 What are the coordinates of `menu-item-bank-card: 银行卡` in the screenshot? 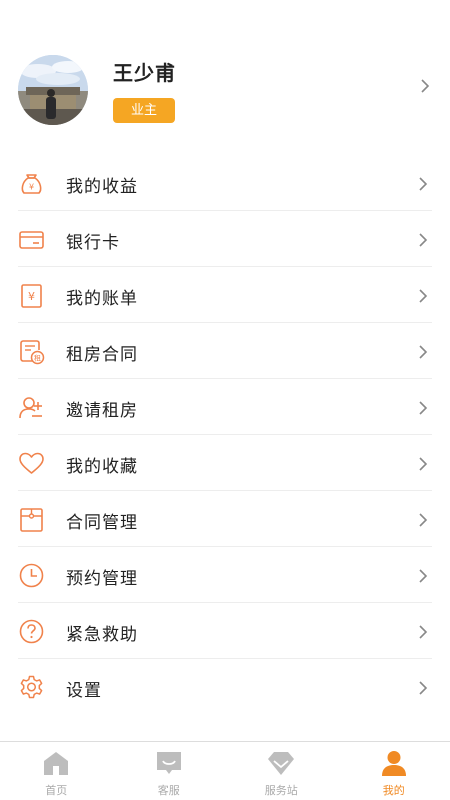 It's located at (225, 239).